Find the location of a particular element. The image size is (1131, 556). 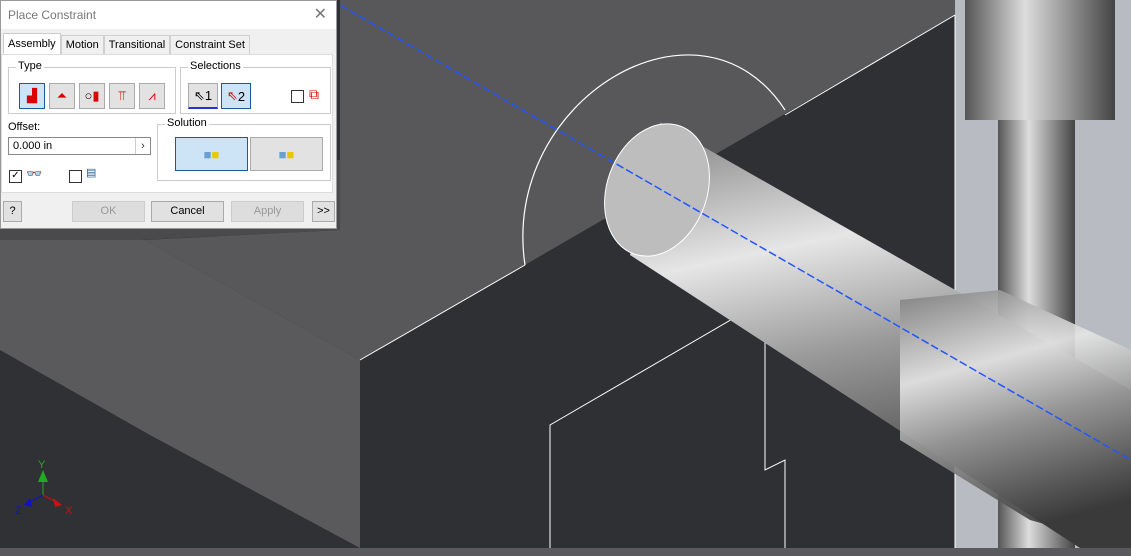

selection-1-label: 1 is located at coordinates (208, 95).